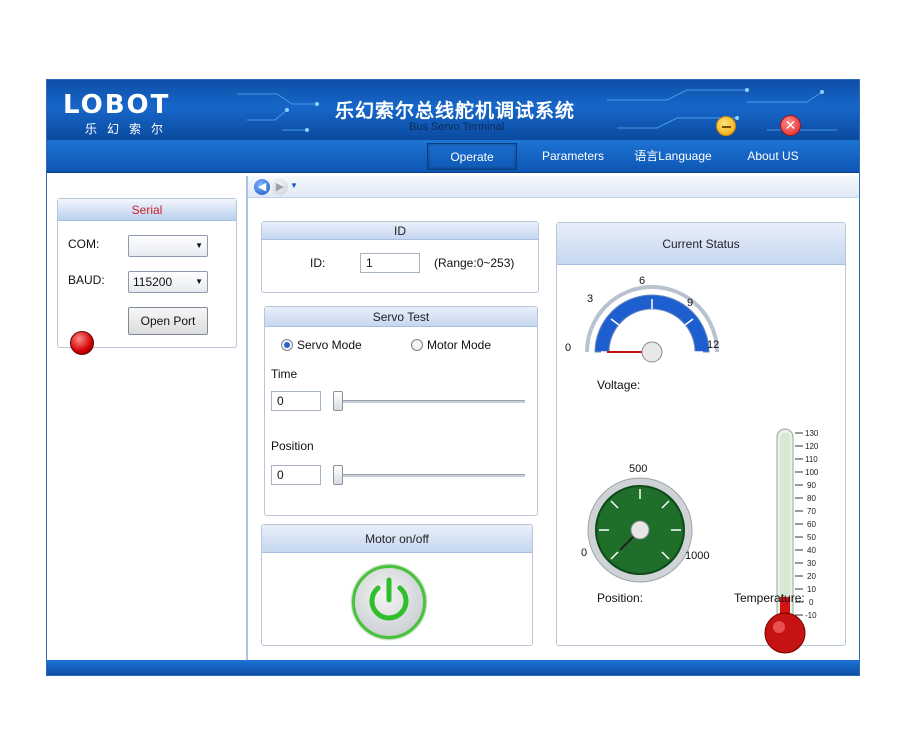  I want to click on motor-panel: Motor on/off, so click(397, 585).